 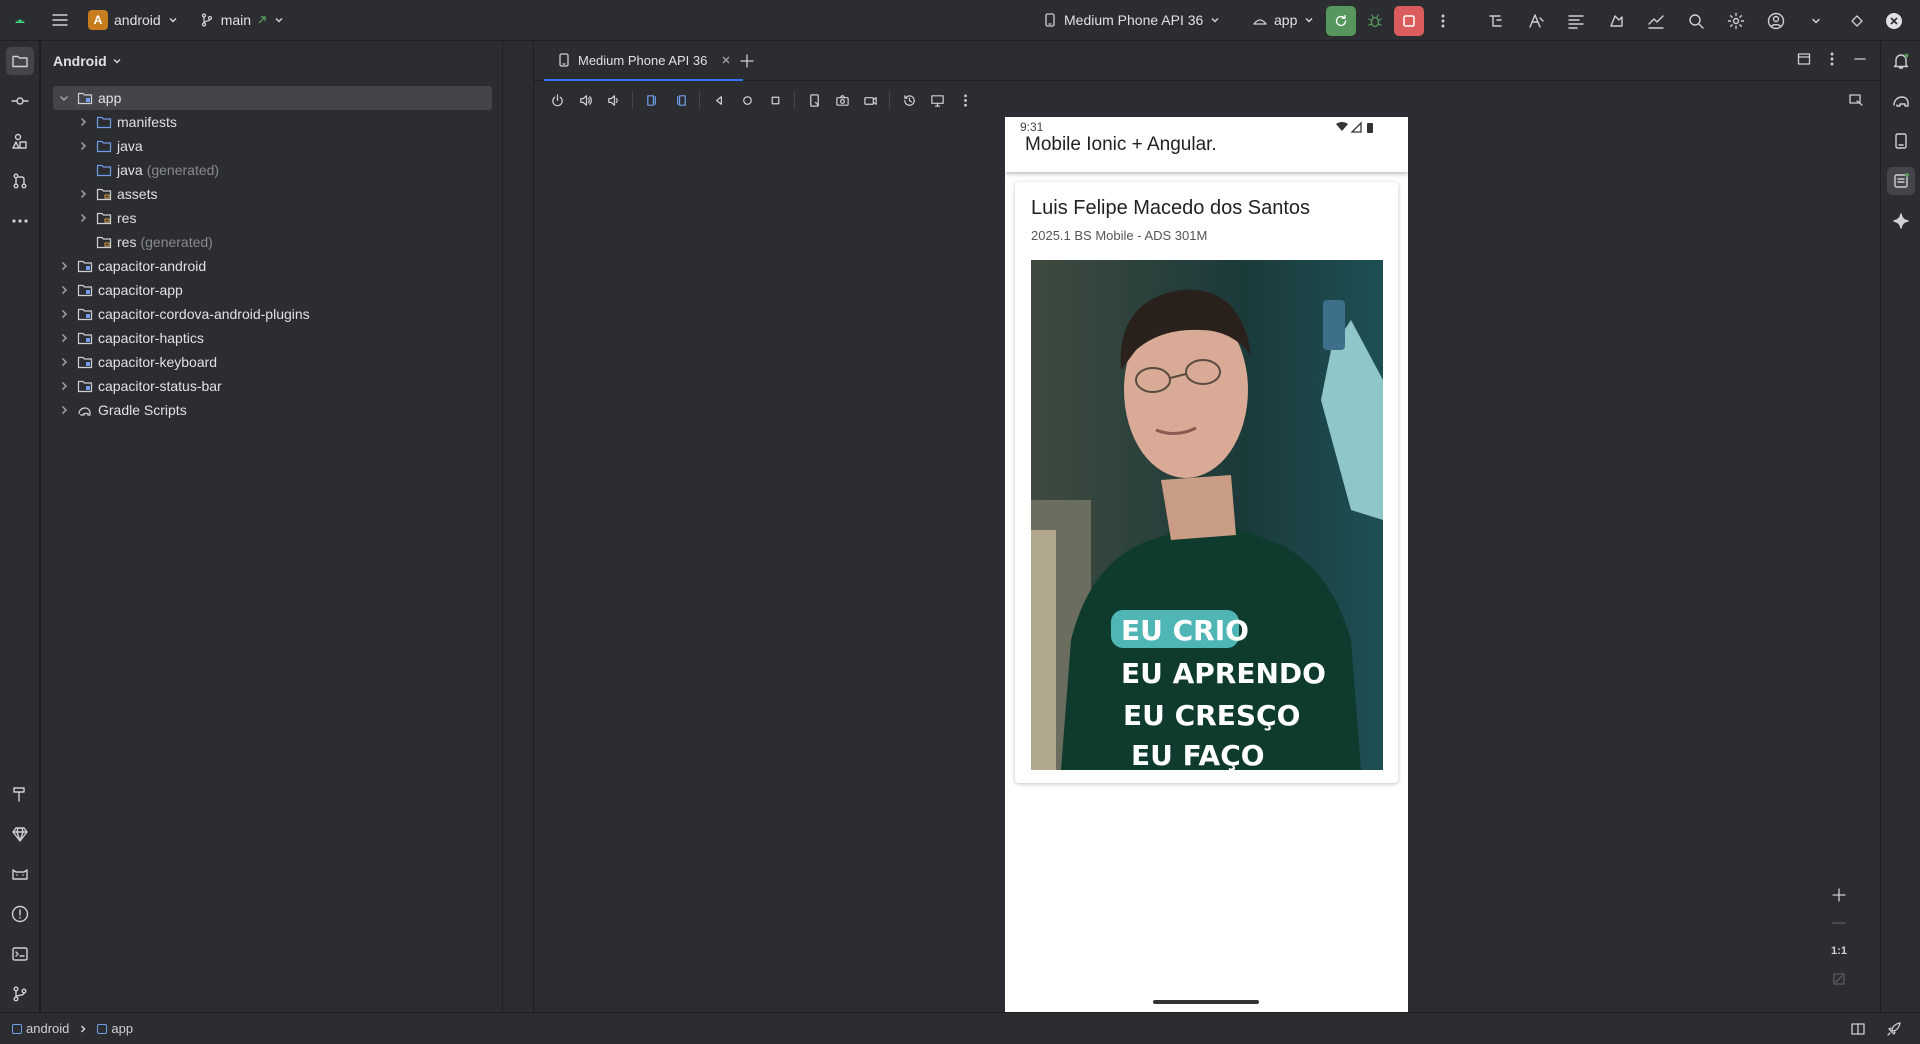 I want to click on stop-button, so click(x=1409, y=21).